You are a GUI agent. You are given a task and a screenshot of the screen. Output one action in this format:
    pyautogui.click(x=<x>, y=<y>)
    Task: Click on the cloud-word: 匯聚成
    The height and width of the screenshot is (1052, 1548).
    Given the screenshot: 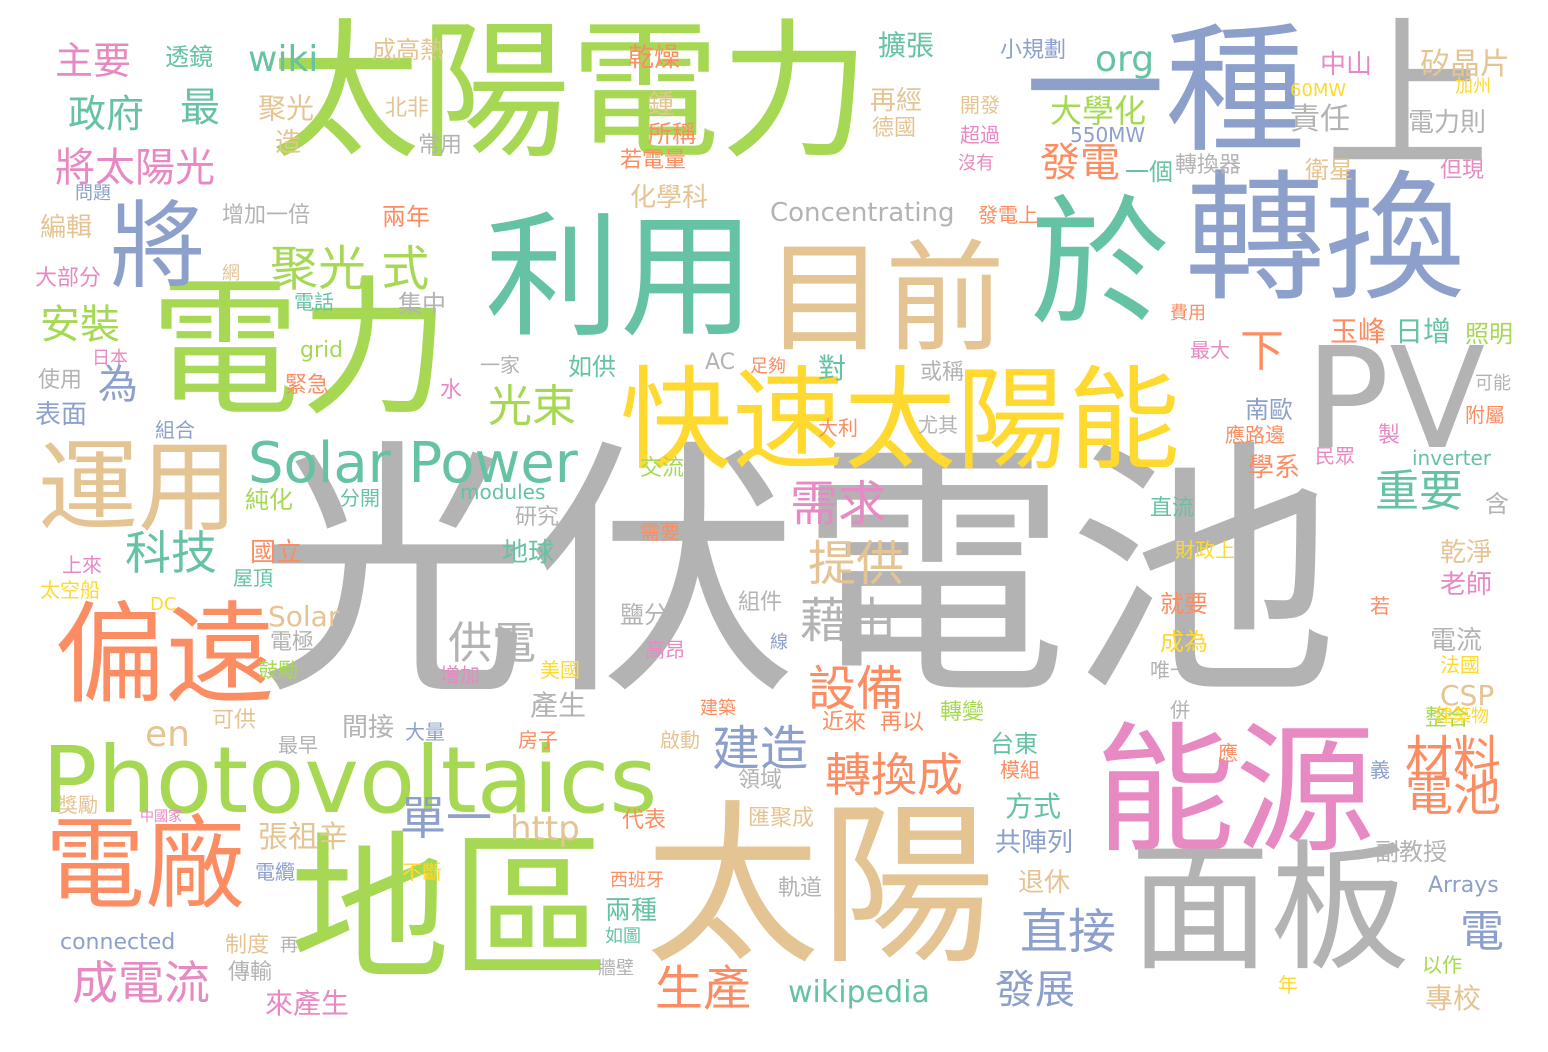 What is the action you would take?
    pyautogui.click(x=781, y=818)
    